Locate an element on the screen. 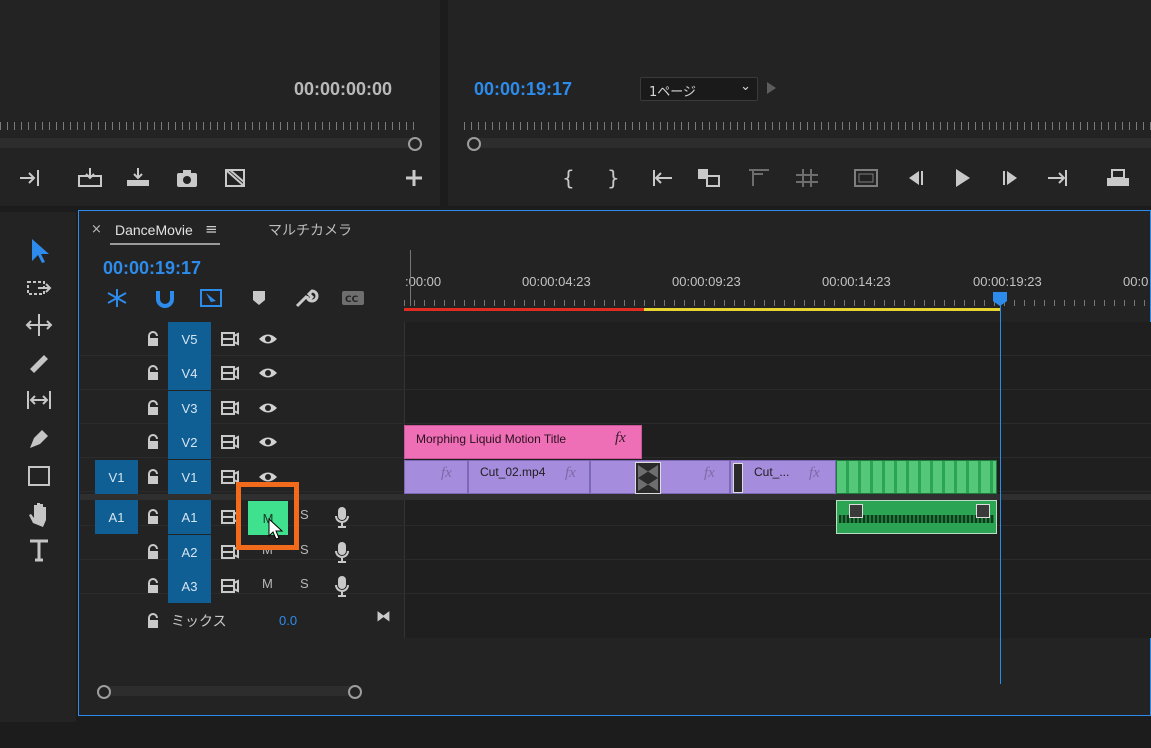  tab-menu-icon: ≡ is located at coordinates (211, 229).